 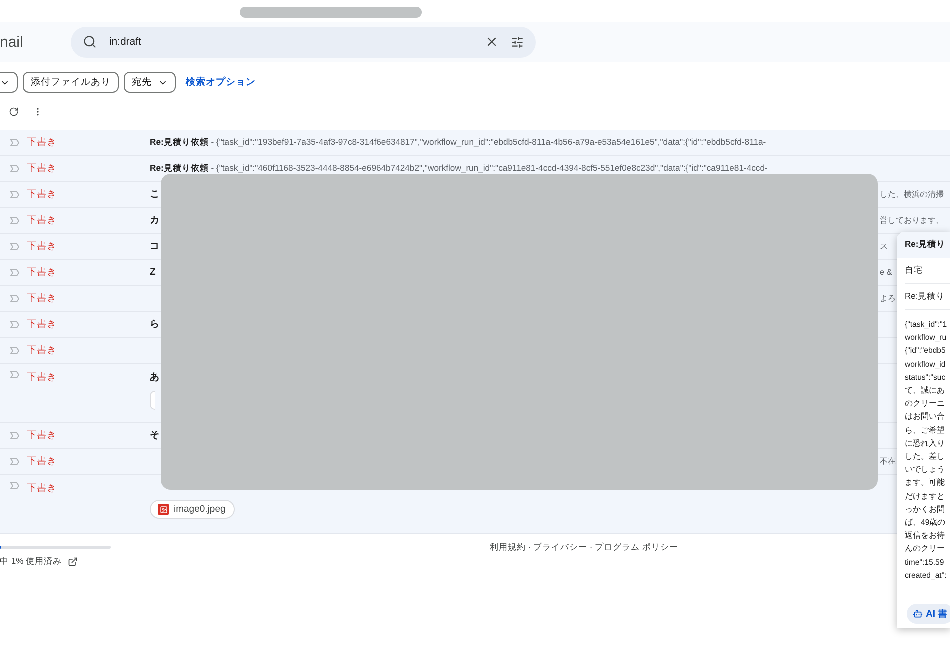 What do you see at coordinates (155, 194) in the screenshot?
I see `email-subject: こ` at bounding box center [155, 194].